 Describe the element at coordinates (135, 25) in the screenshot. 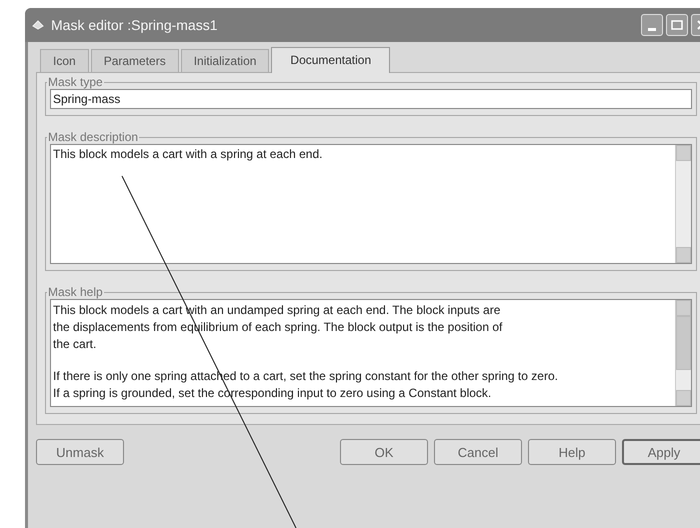

I see `window-title: Mask editor :Spring-mass1` at that location.